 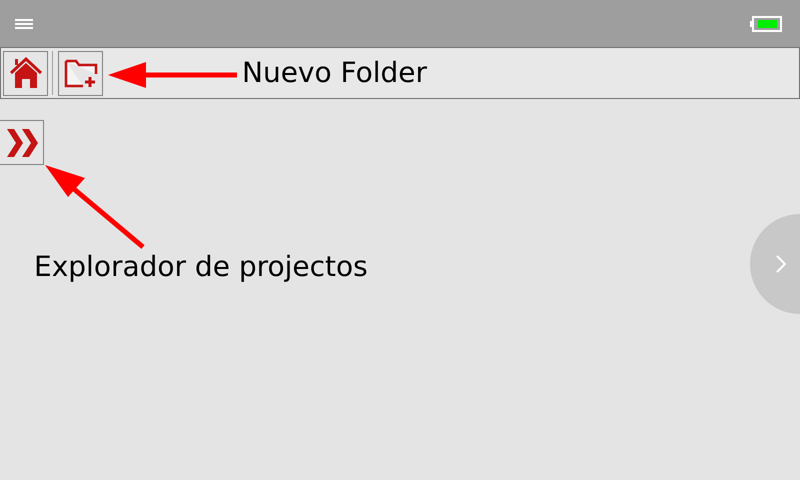 What do you see at coordinates (24, 23) in the screenshot?
I see `menu-icon` at bounding box center [24, 23].